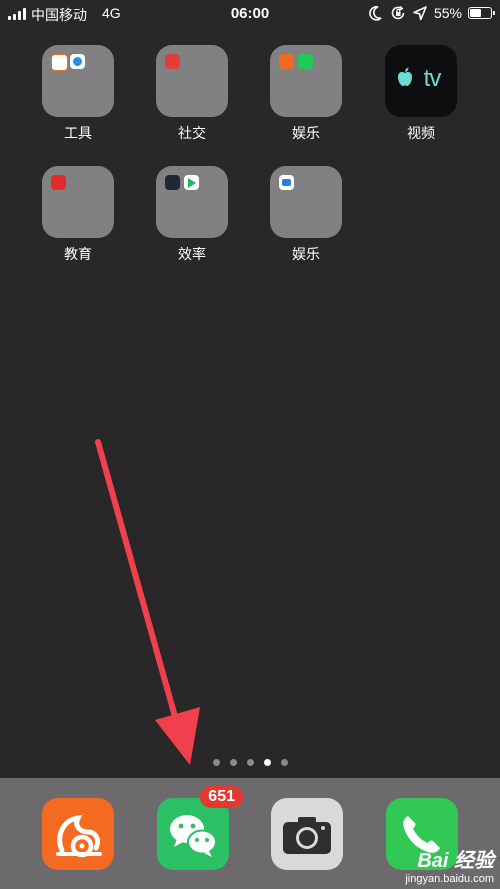  I want to click on camera-icon, so click(307, 835).